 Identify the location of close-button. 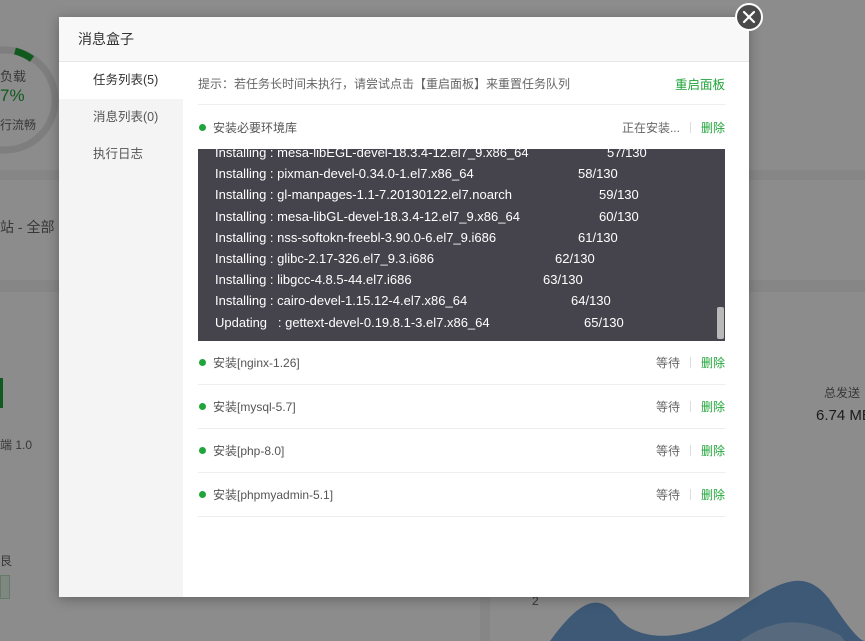
(749, 17).